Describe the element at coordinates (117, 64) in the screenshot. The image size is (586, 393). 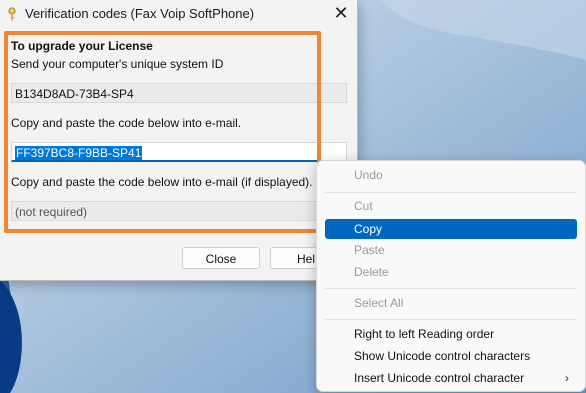
I see `license-subtext: Send your computer's unique system ID` at that location.